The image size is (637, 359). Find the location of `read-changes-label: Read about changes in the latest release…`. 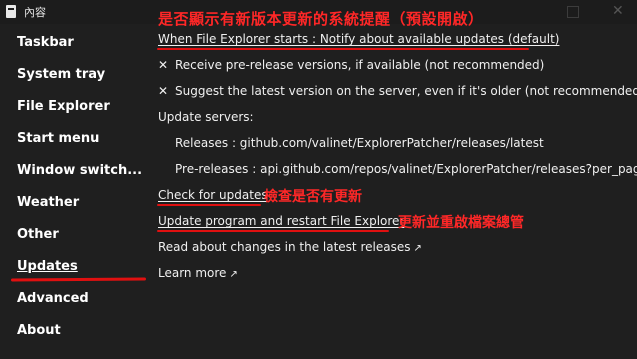

read-changes-label: Read about changes in the latest release… is located at coordinates (284, 247).